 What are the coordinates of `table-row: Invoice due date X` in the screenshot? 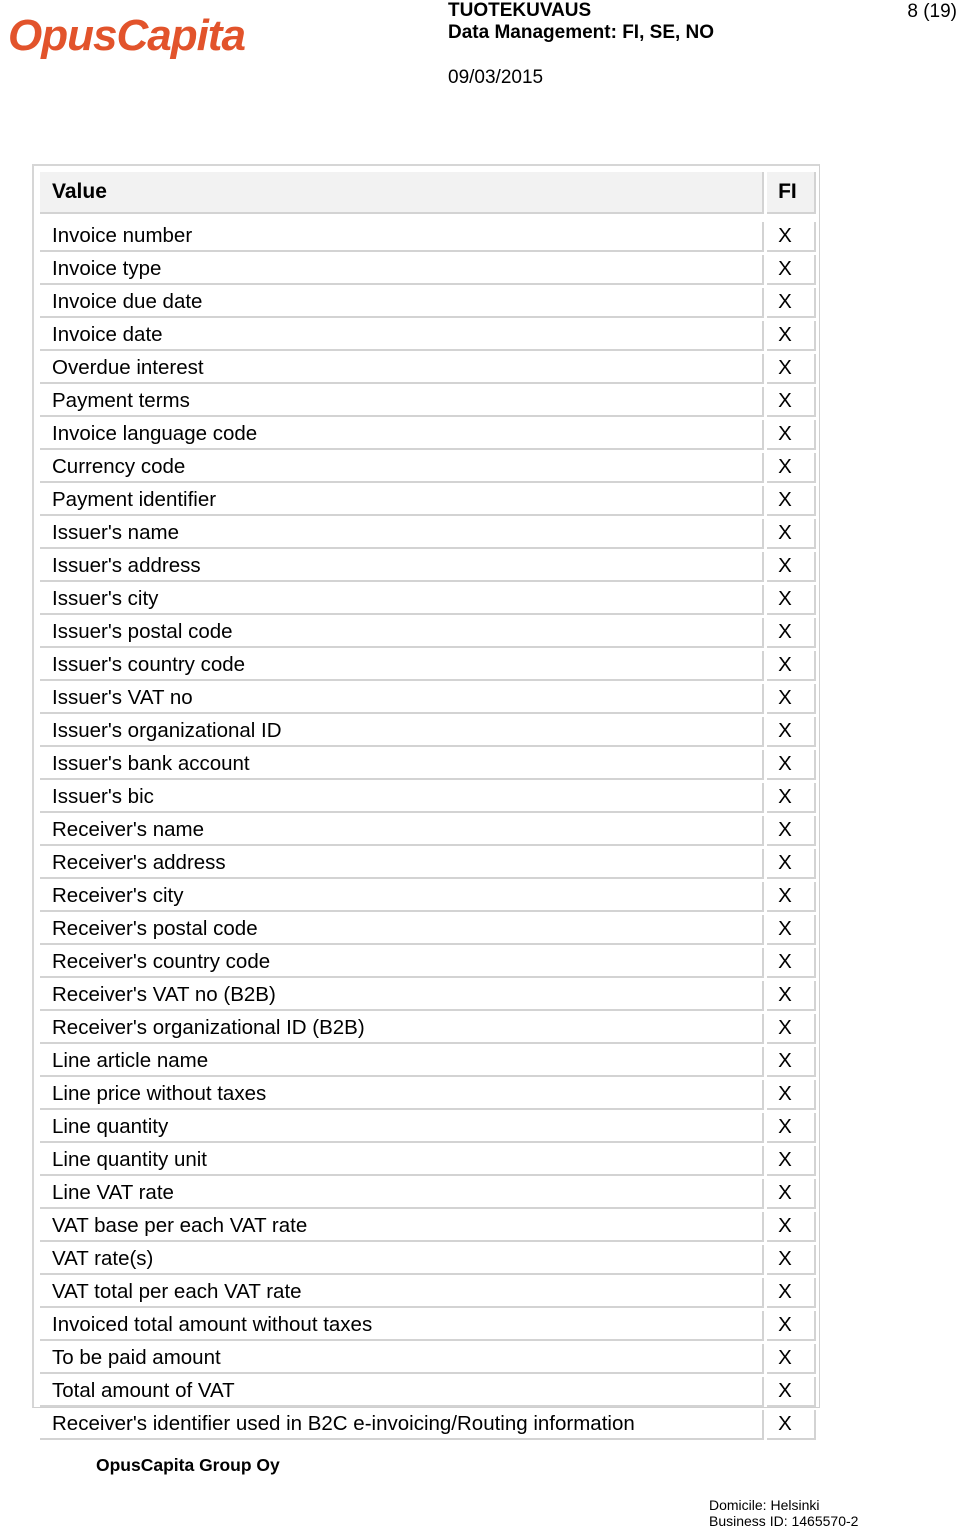 It's located at (428, 303).